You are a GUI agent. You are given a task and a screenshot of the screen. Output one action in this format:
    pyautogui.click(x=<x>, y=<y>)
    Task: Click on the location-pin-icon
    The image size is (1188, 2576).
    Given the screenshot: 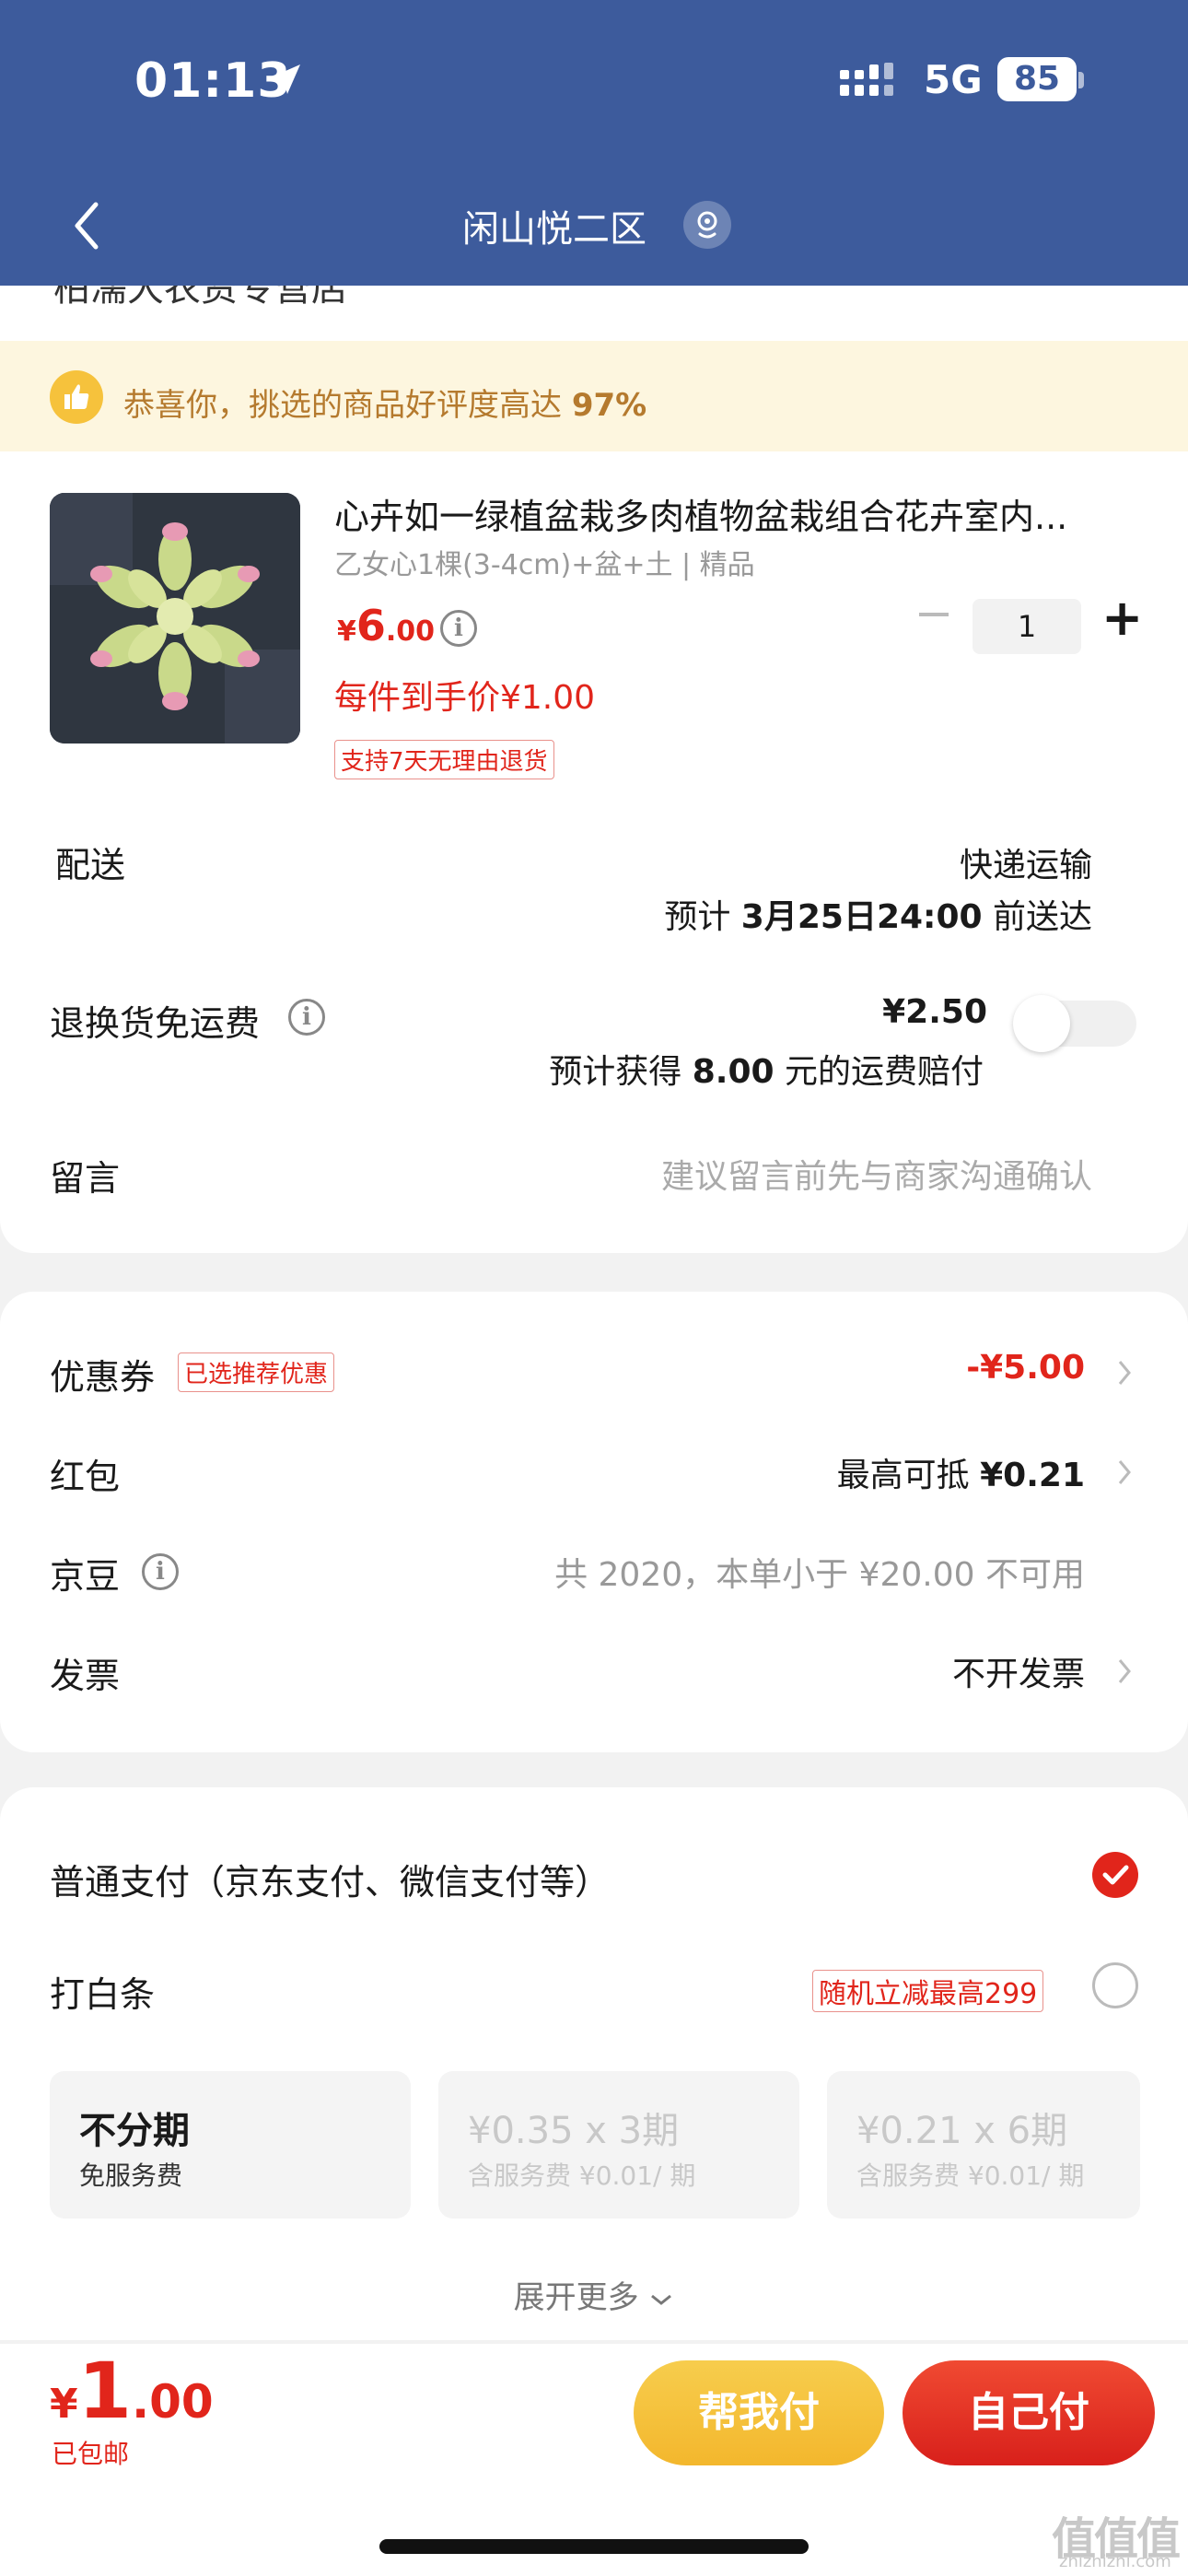 What is the action you would take?
    pyautogui.click(x=707, y=225)
    